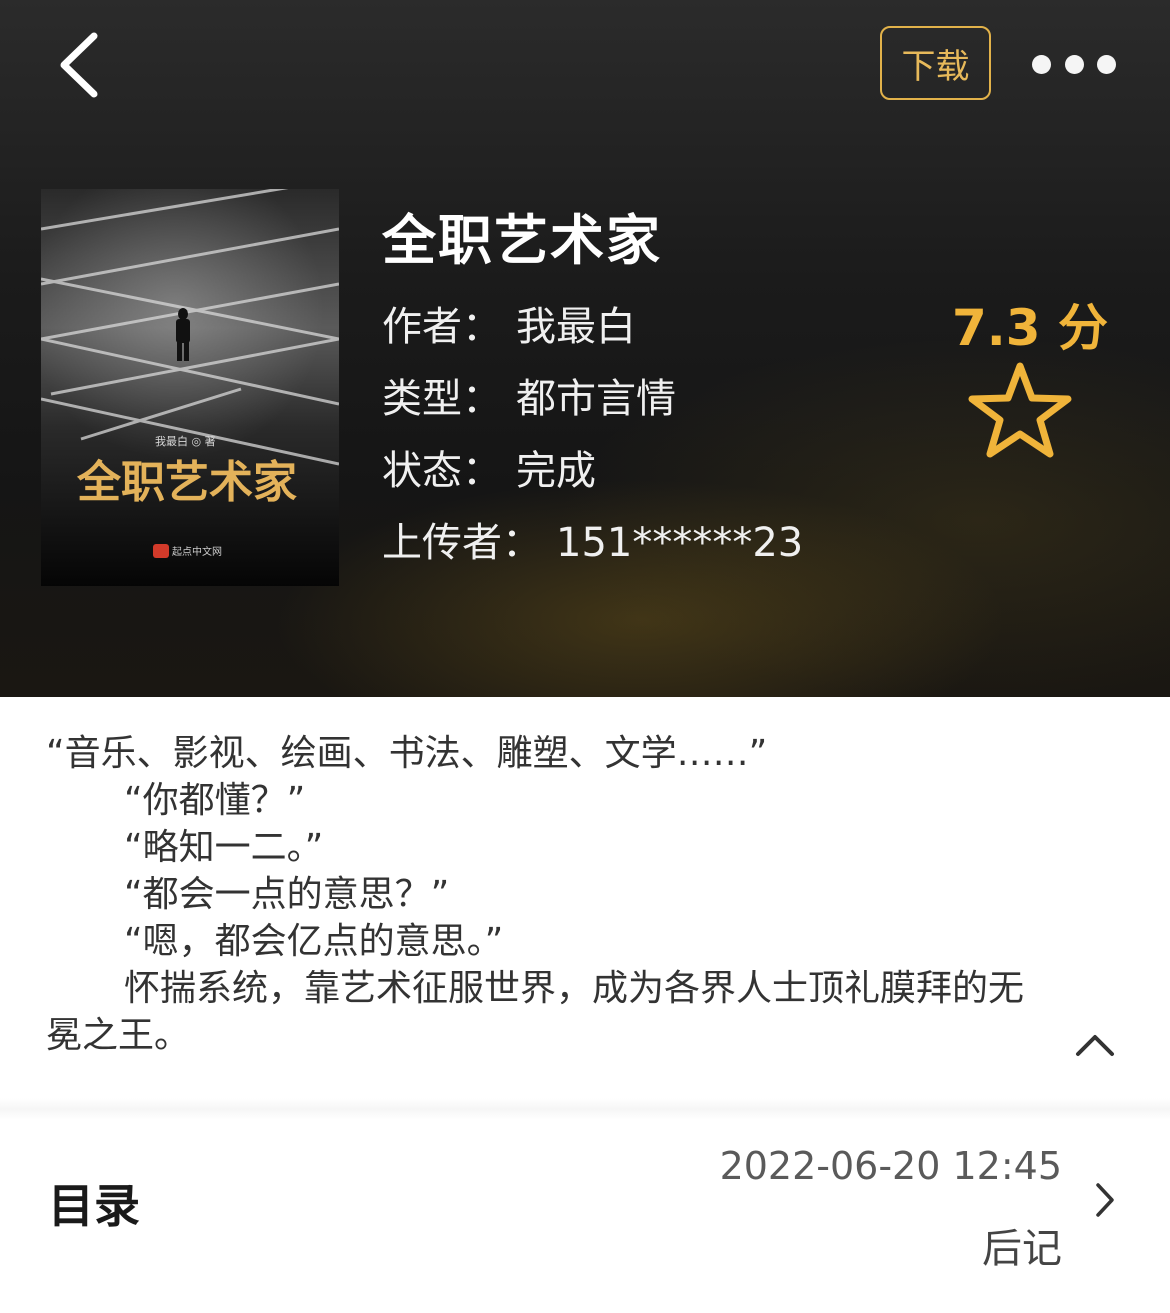 Image resolution: width=1170 pixels, height=1313 pixels. Describe the element at coordinates (81, 65) in the screenshot. I see `back-chevron-left-icon` at that location.